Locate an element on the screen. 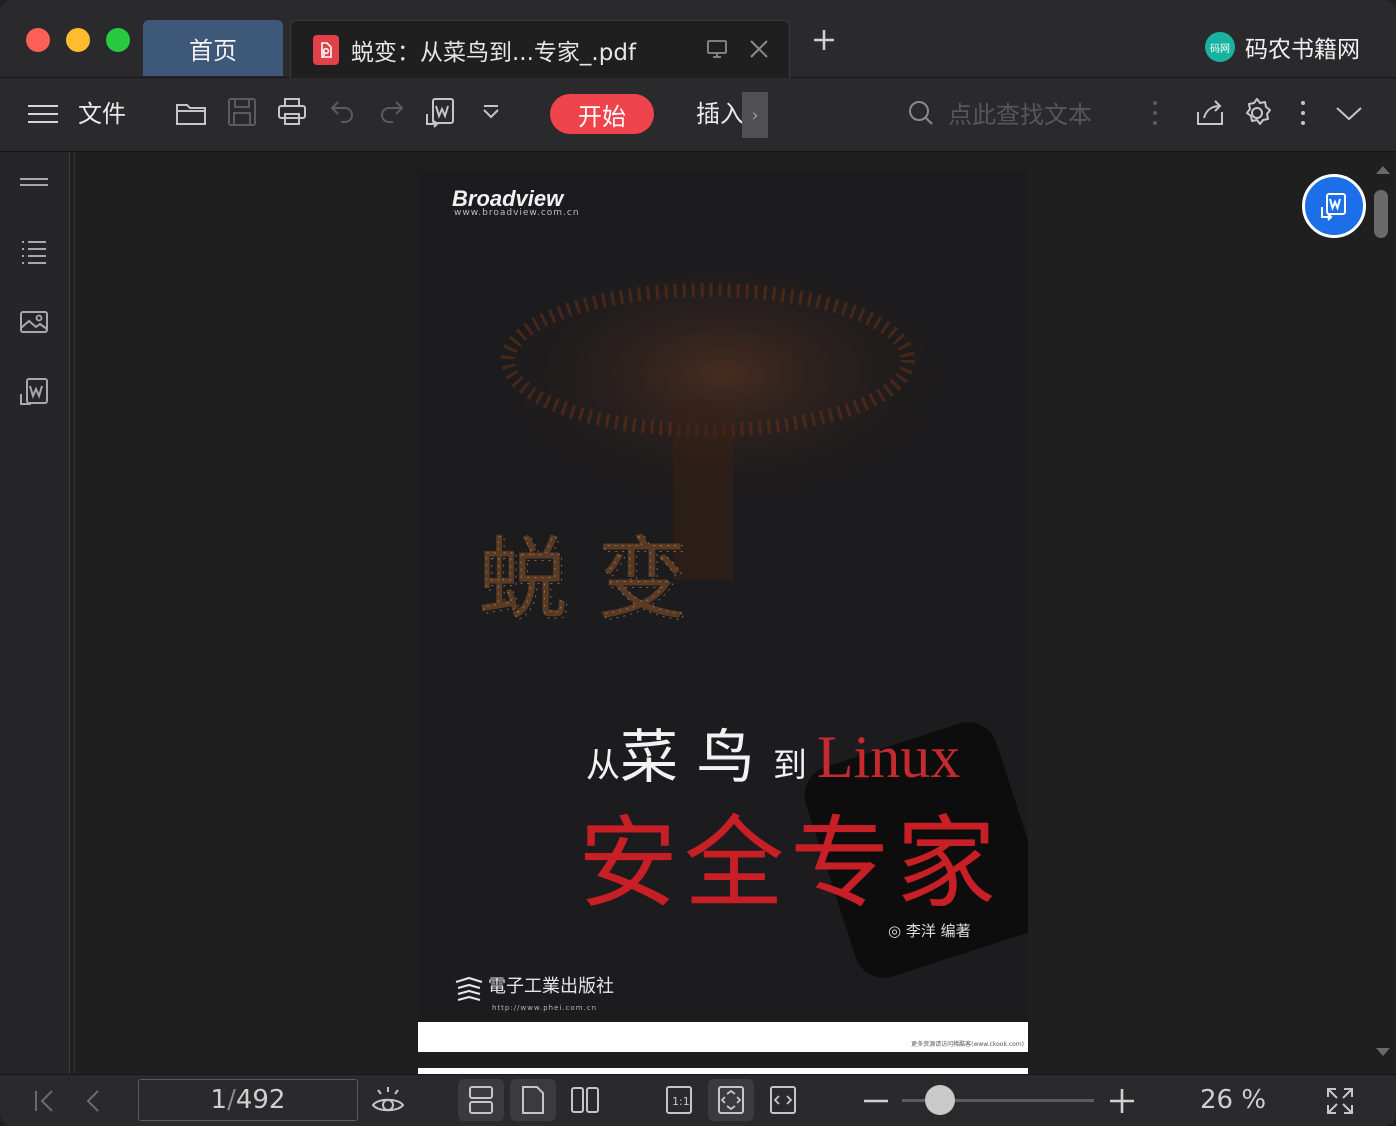  search-icon is located at coordinates (921, 113).